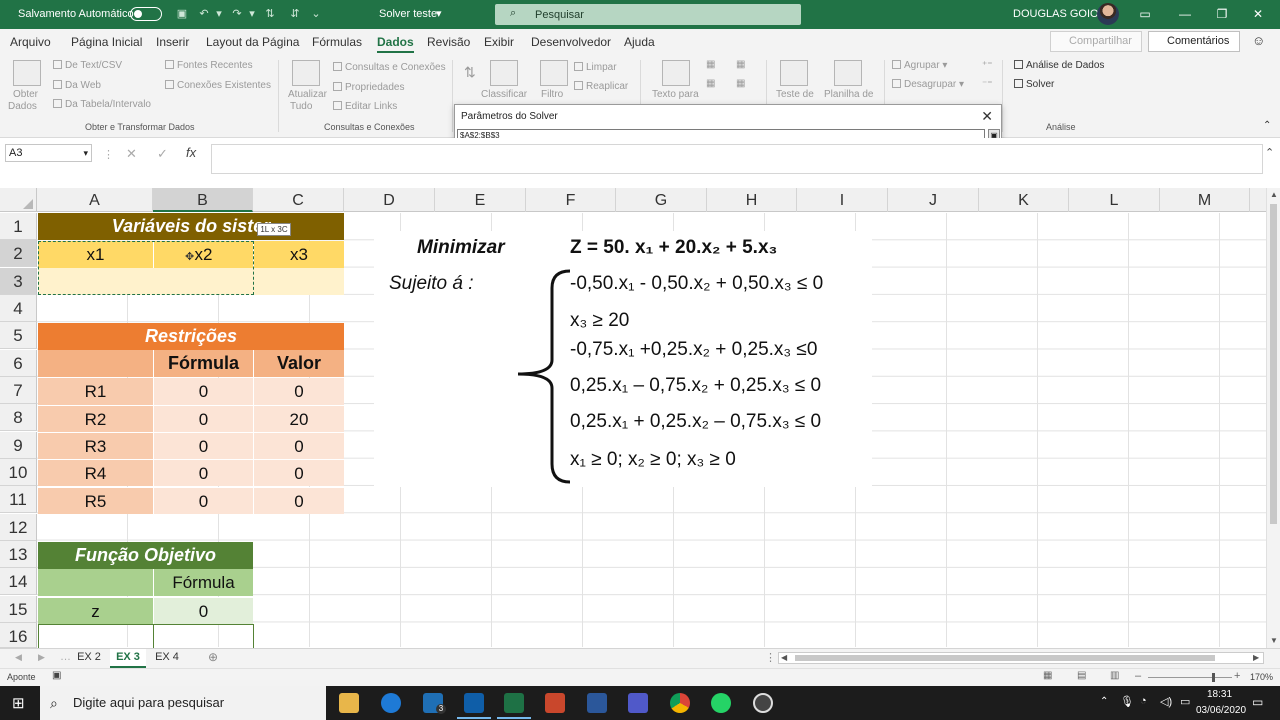 The width and height of the screenshot is (1280, 720). I want to click on clear-button: Limpar, so click(595, 67).